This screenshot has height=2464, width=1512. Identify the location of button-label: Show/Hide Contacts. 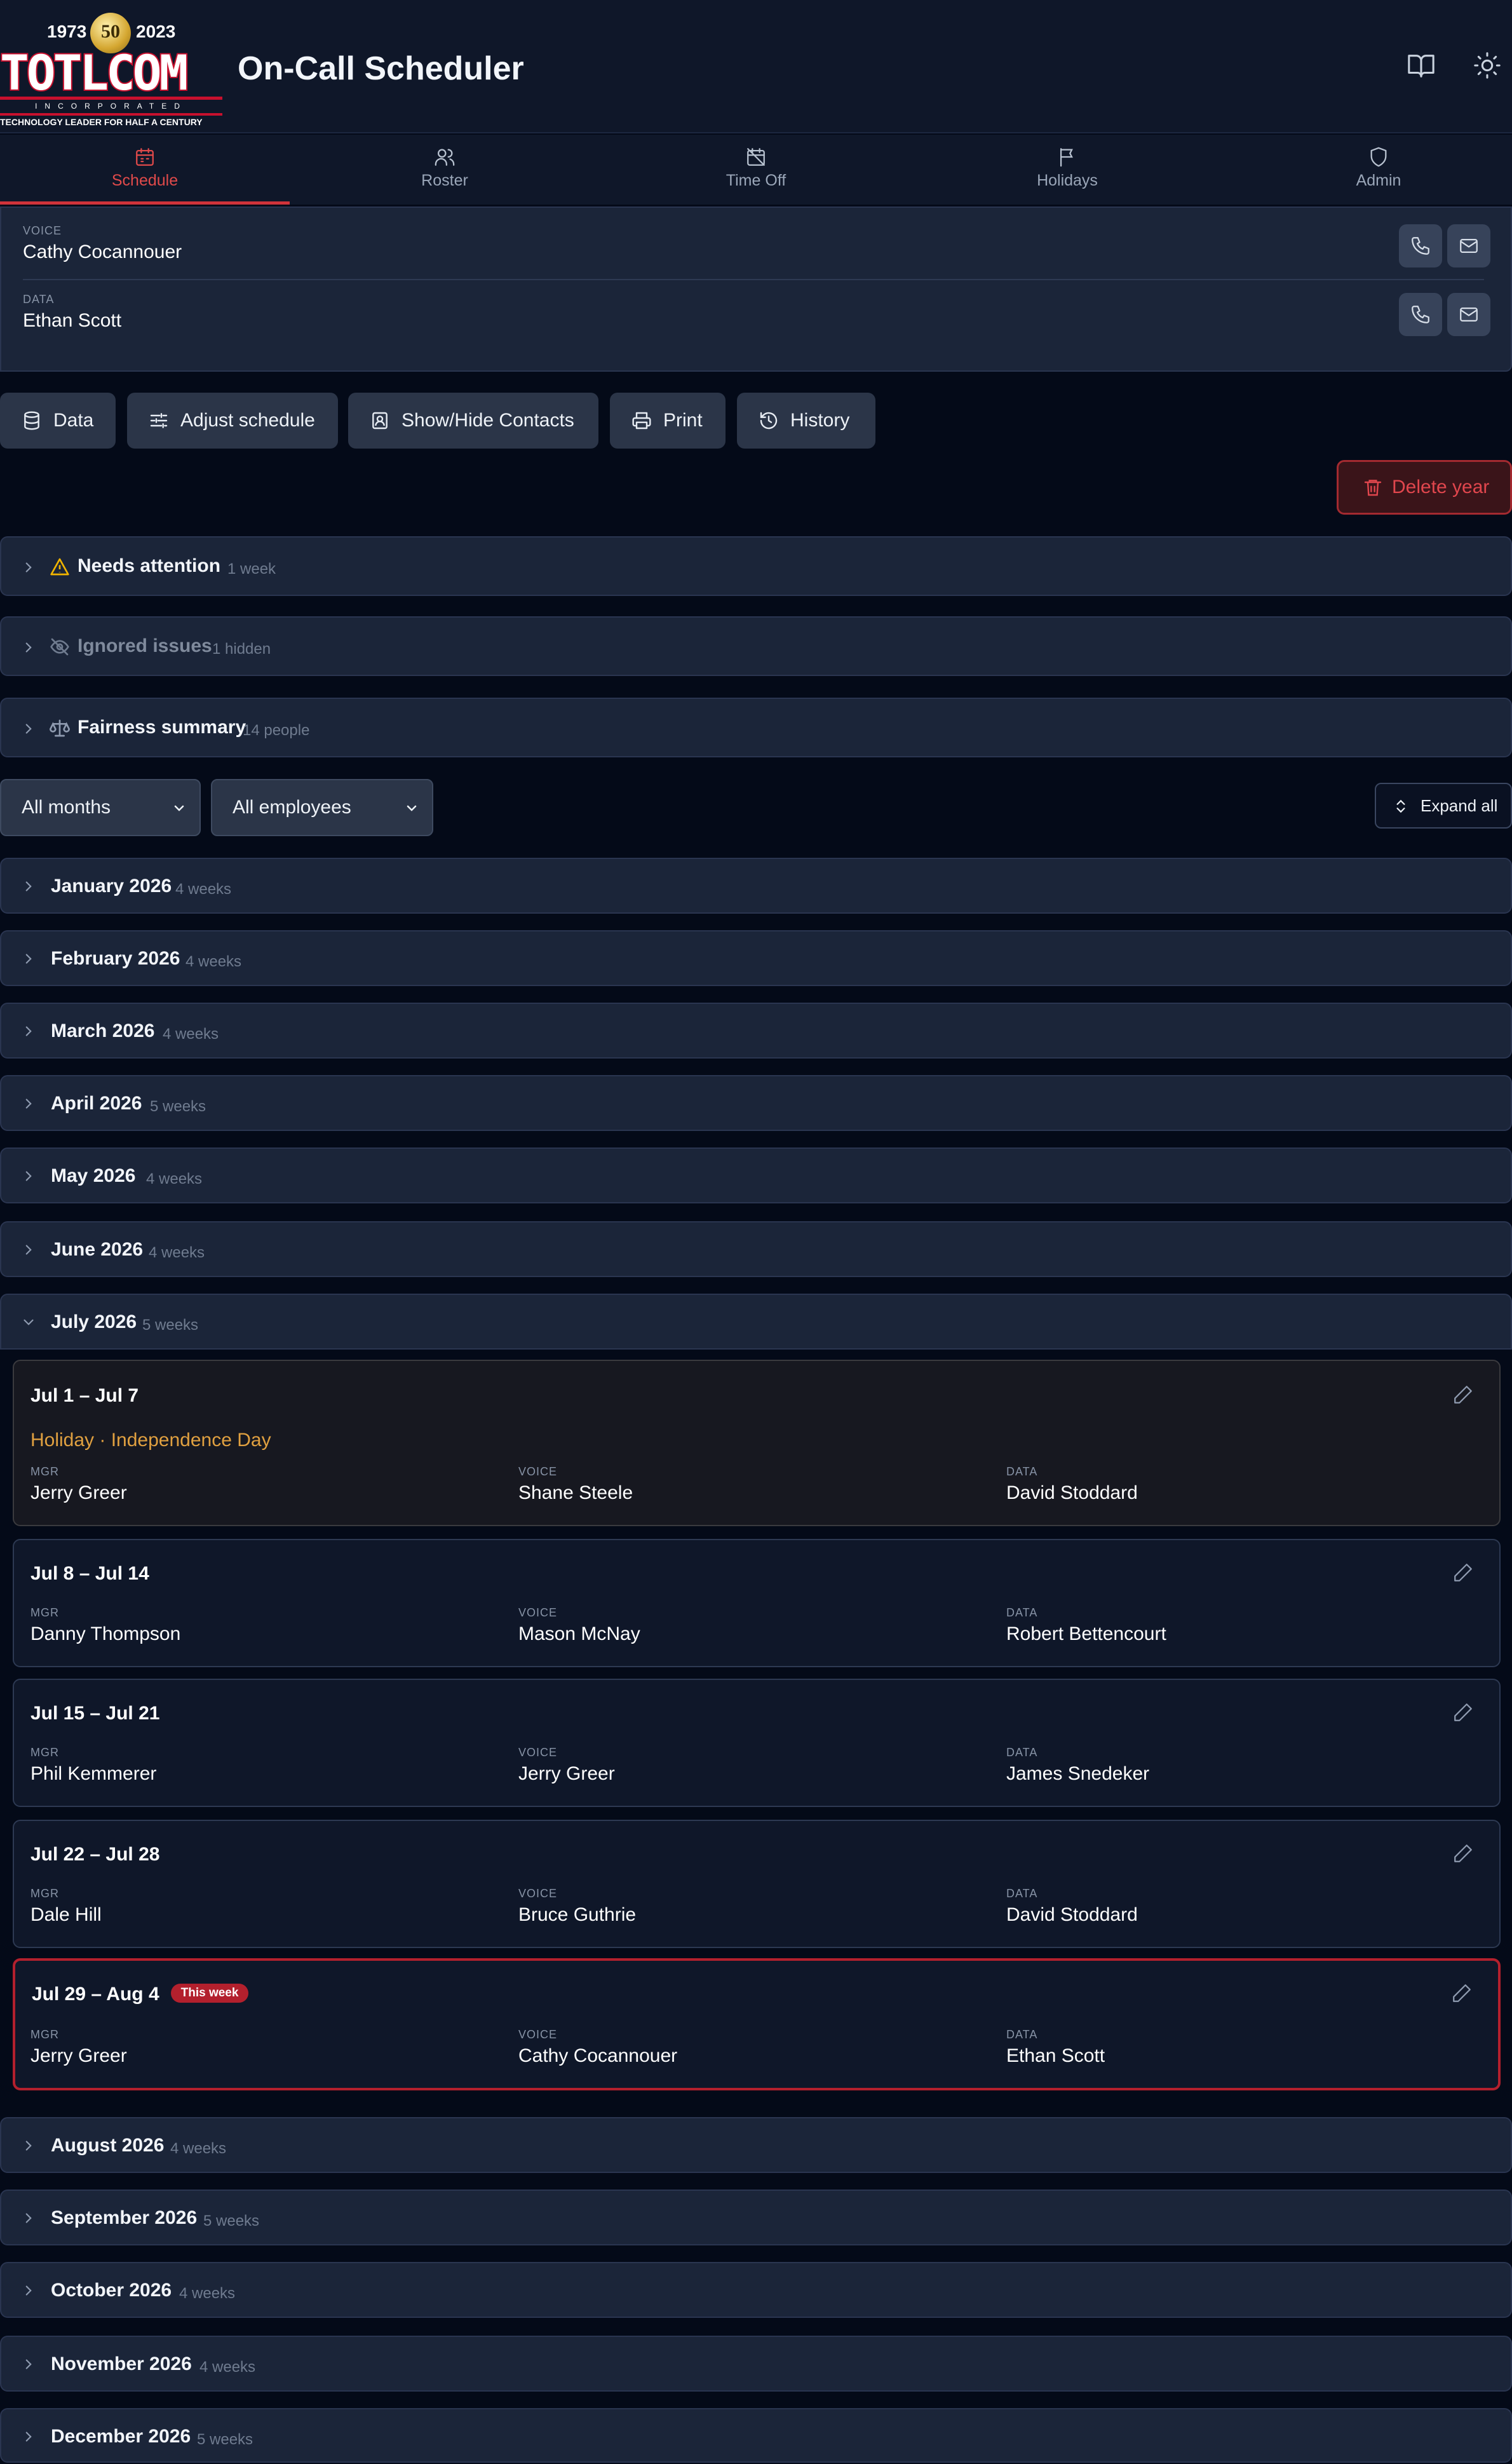
(488, 421).